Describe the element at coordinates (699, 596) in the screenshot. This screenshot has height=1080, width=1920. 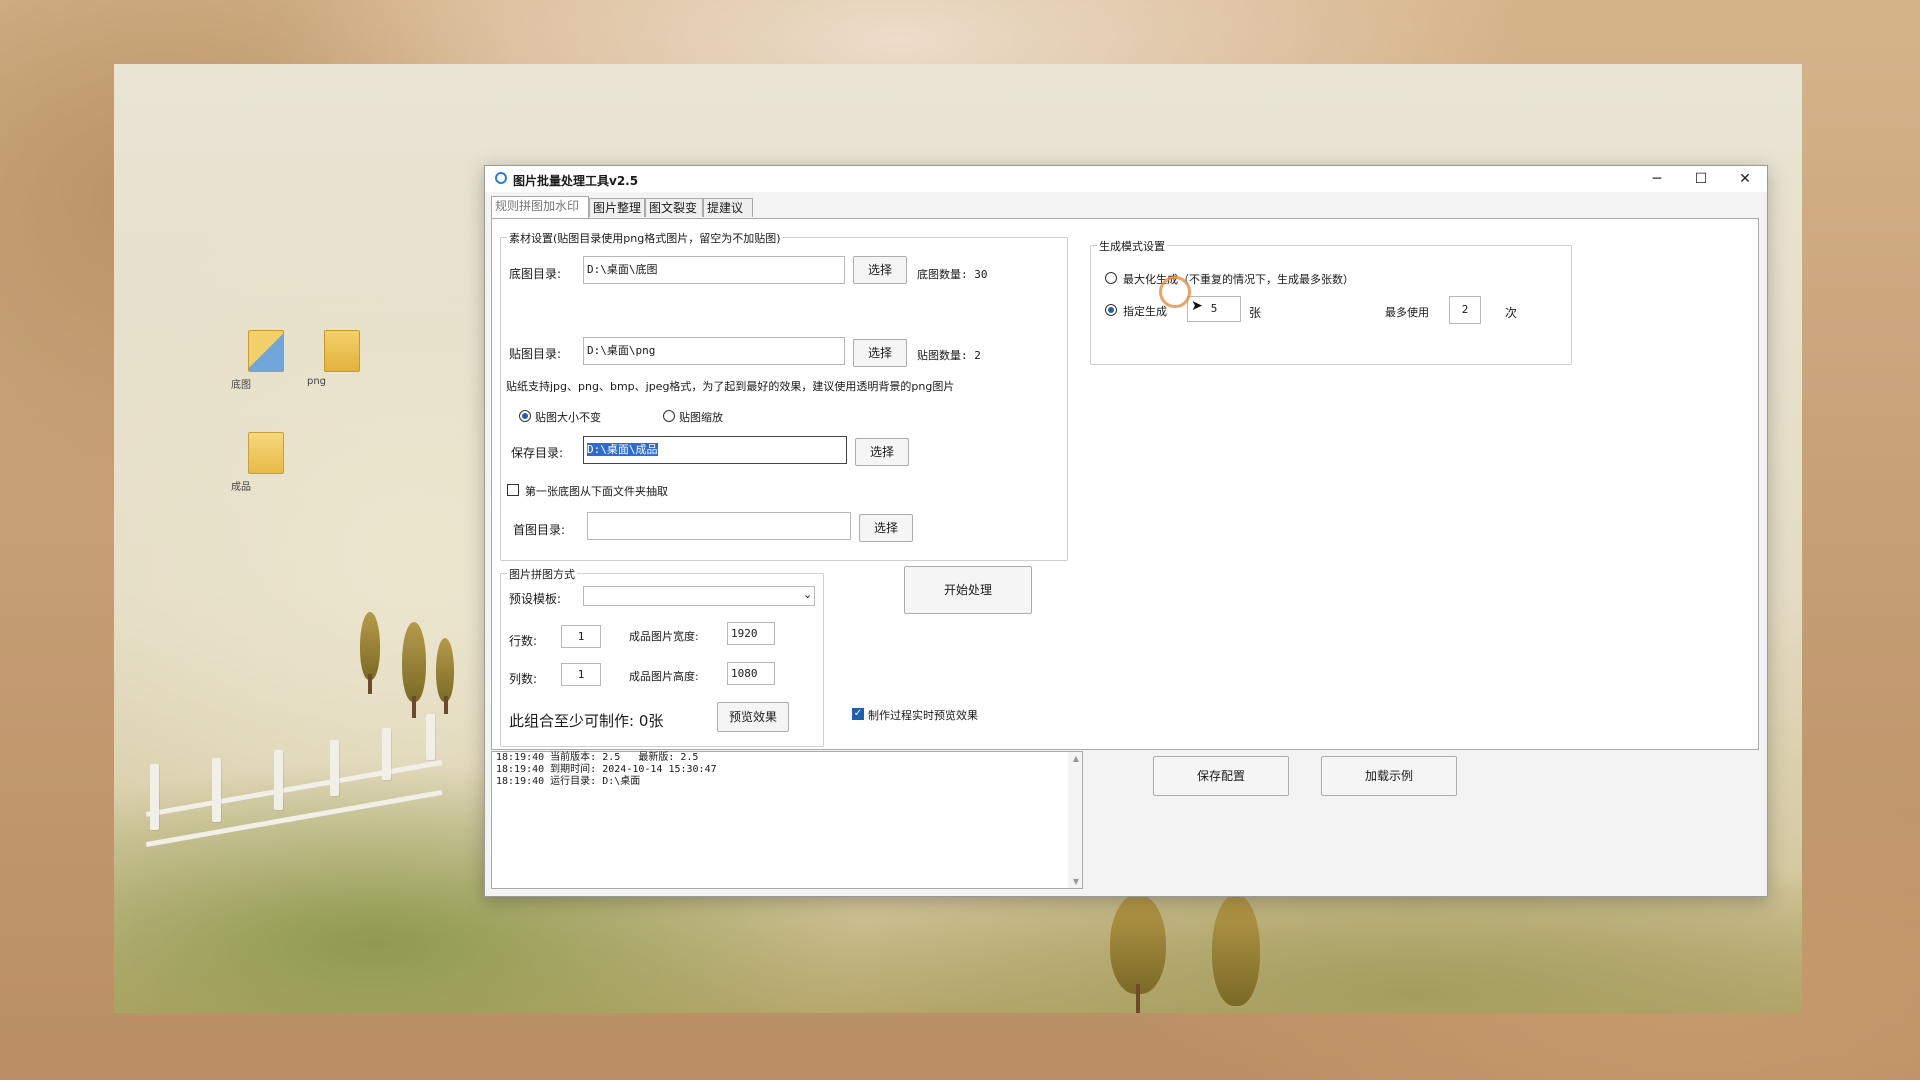
I see `template-select` at that location.